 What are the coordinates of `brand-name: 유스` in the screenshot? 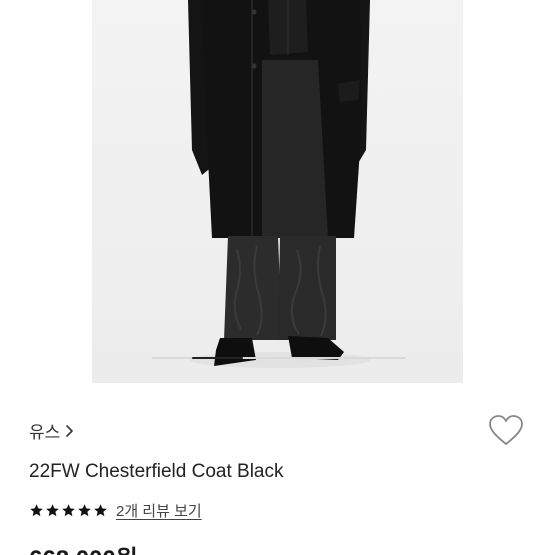 It's located at (45, 432).